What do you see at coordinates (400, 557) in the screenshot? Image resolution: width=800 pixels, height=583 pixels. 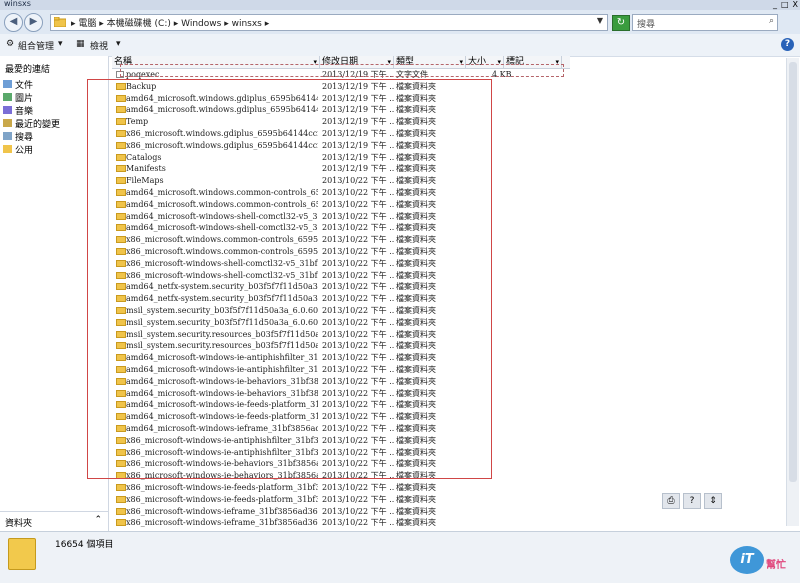 I see `details-pane: 16654 個項目 iT 幫忙` at bounding box center [400, 557].